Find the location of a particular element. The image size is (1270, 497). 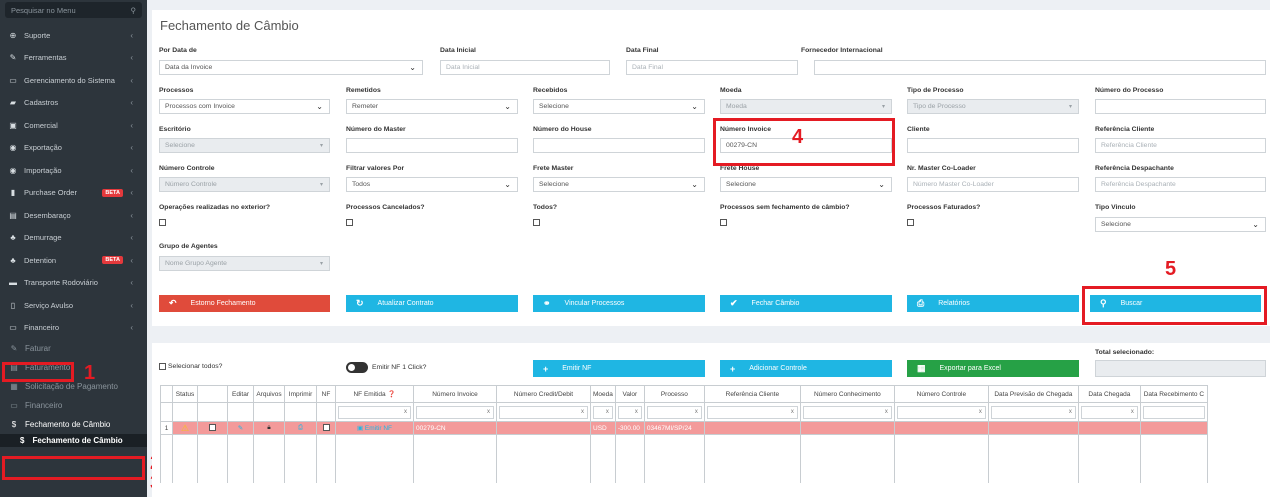

row-select-checkbox is located at coordinates (212, 427).